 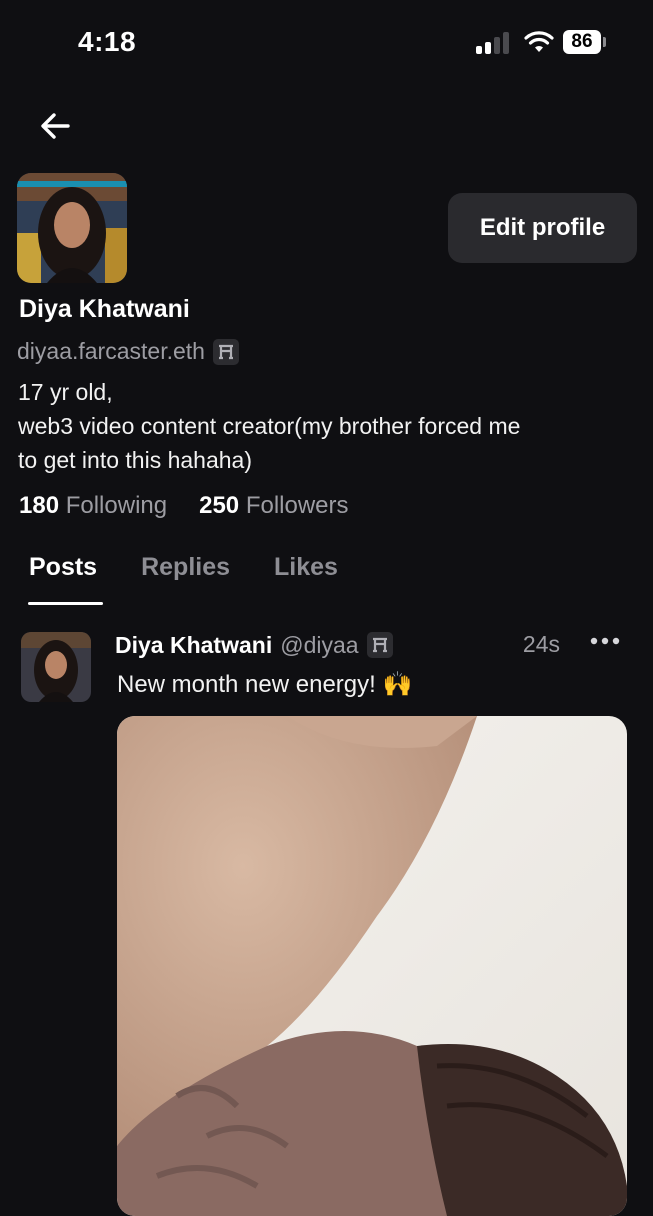 I want to click on status-time: 4:18, so click(x=107, y=41).